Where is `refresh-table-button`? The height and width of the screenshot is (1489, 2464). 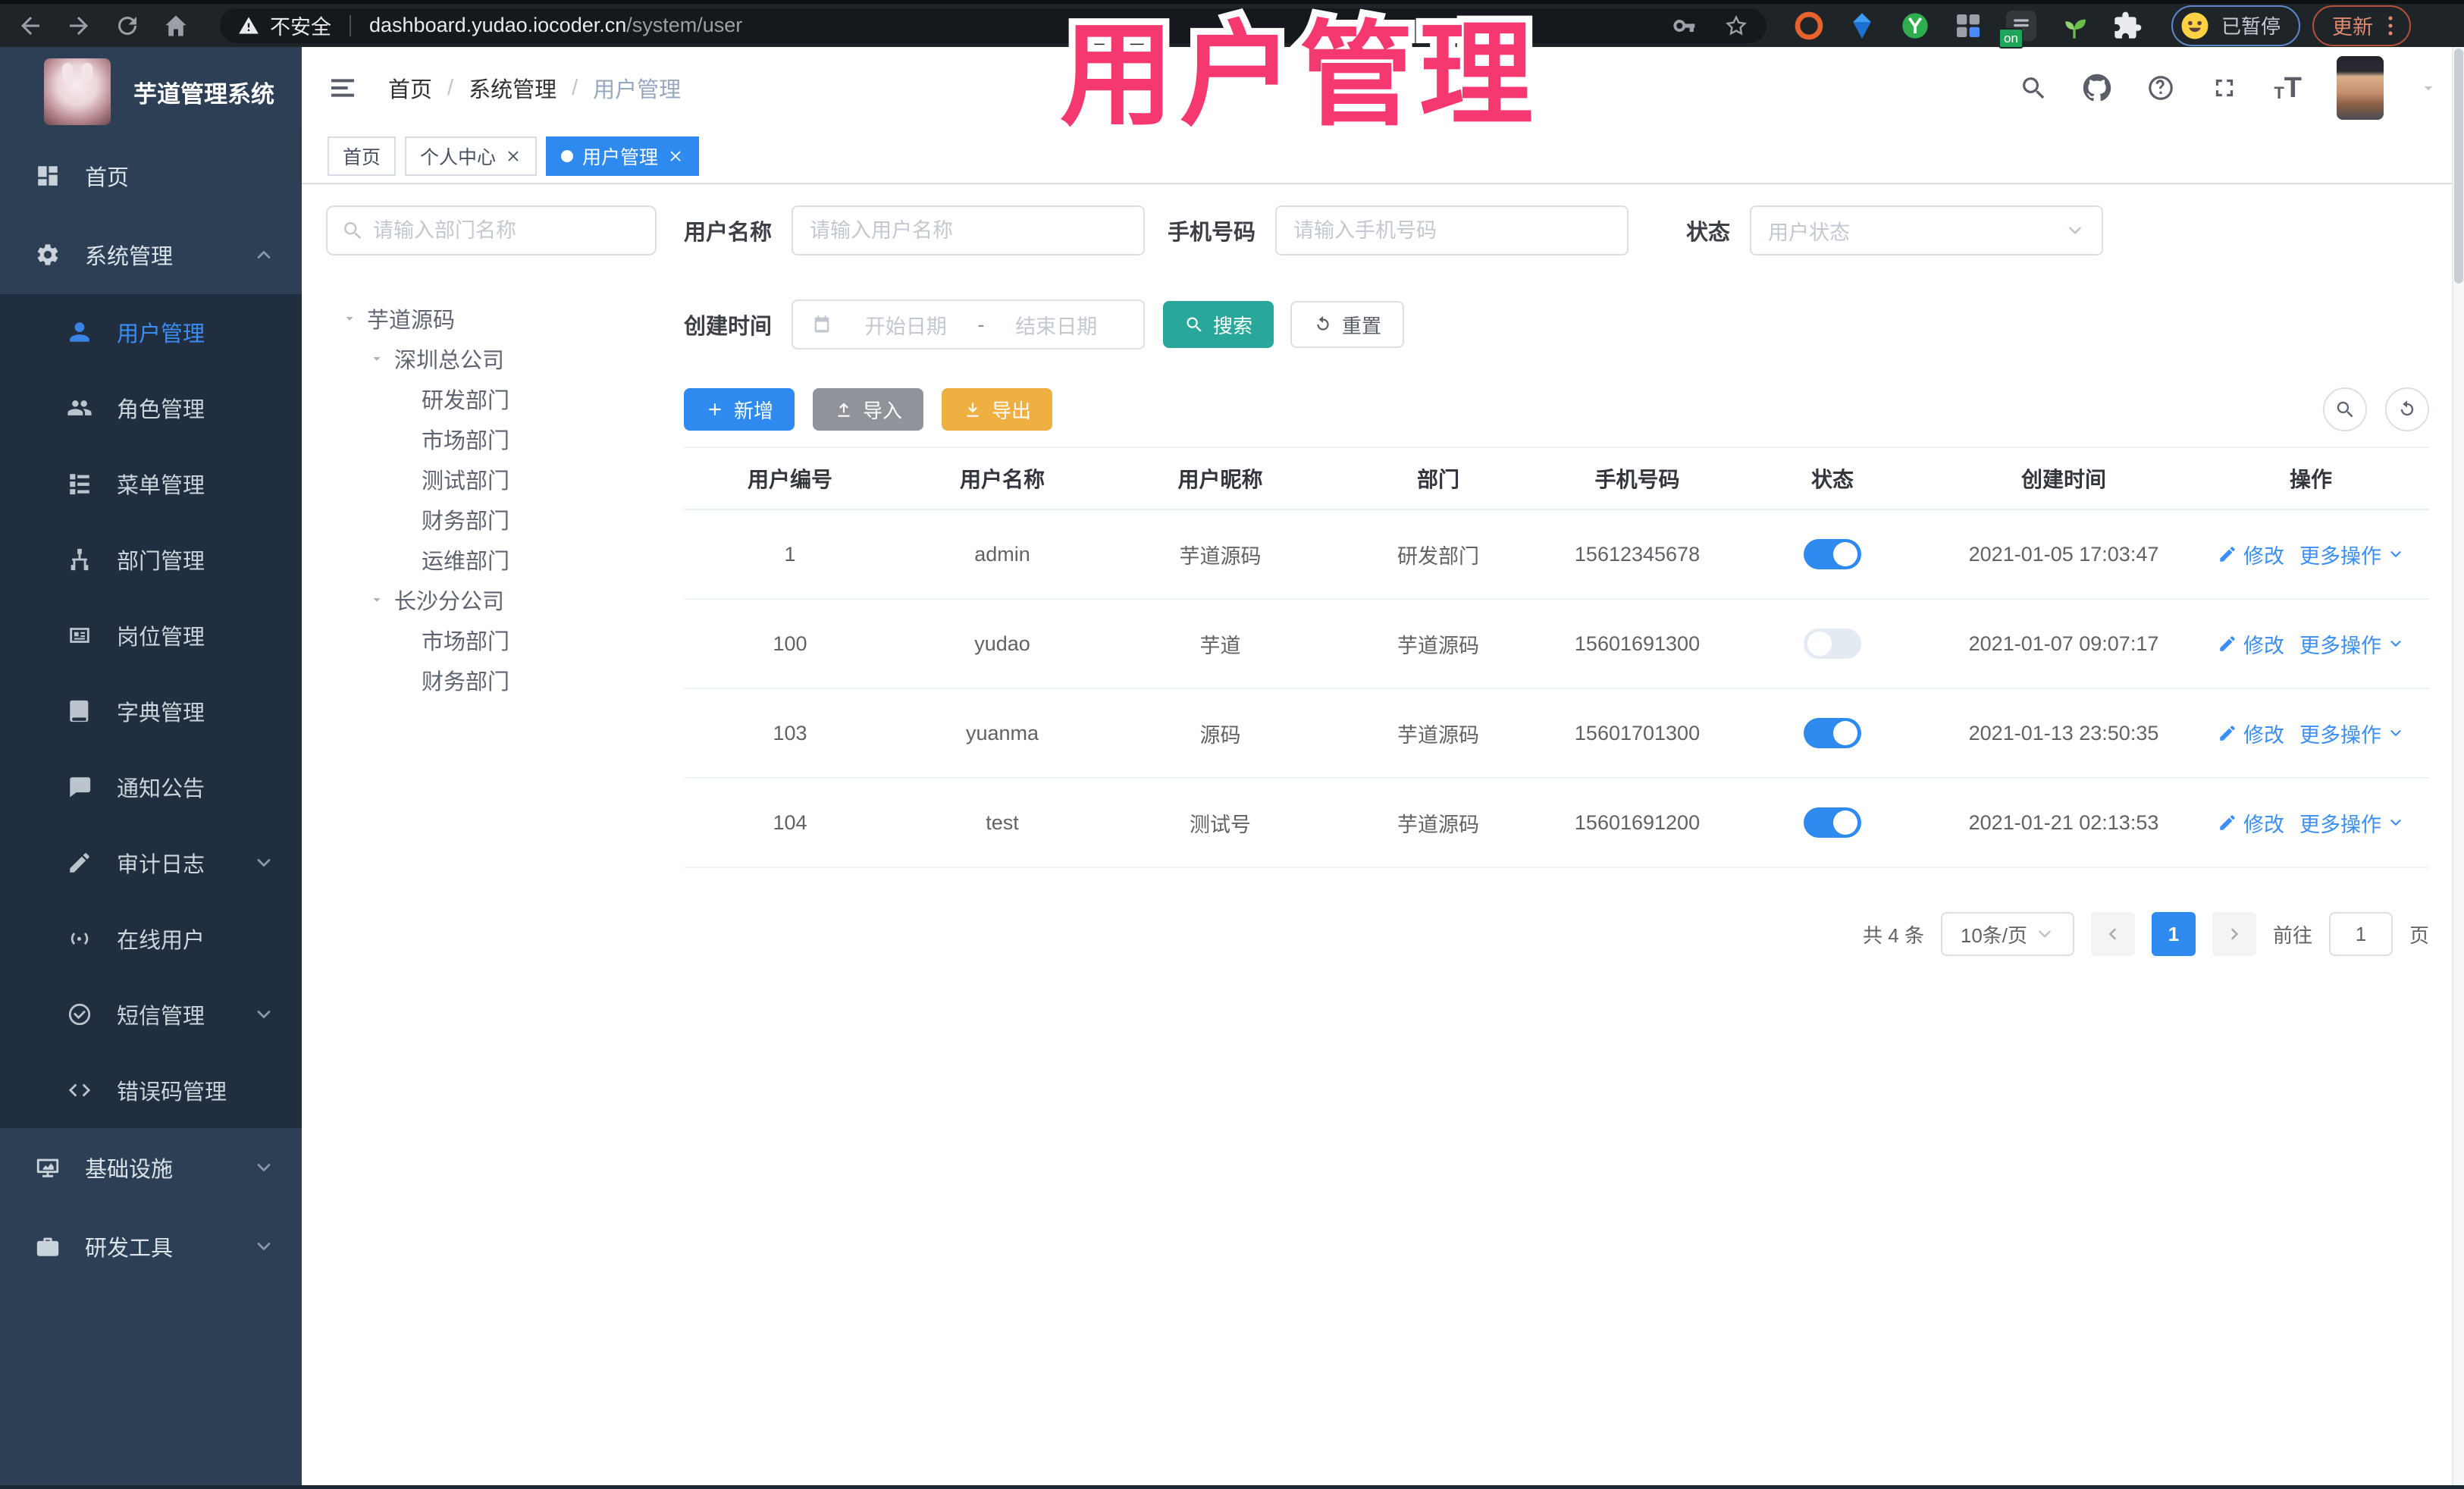 refresh-table-button is located at coordinates (2407, 409).